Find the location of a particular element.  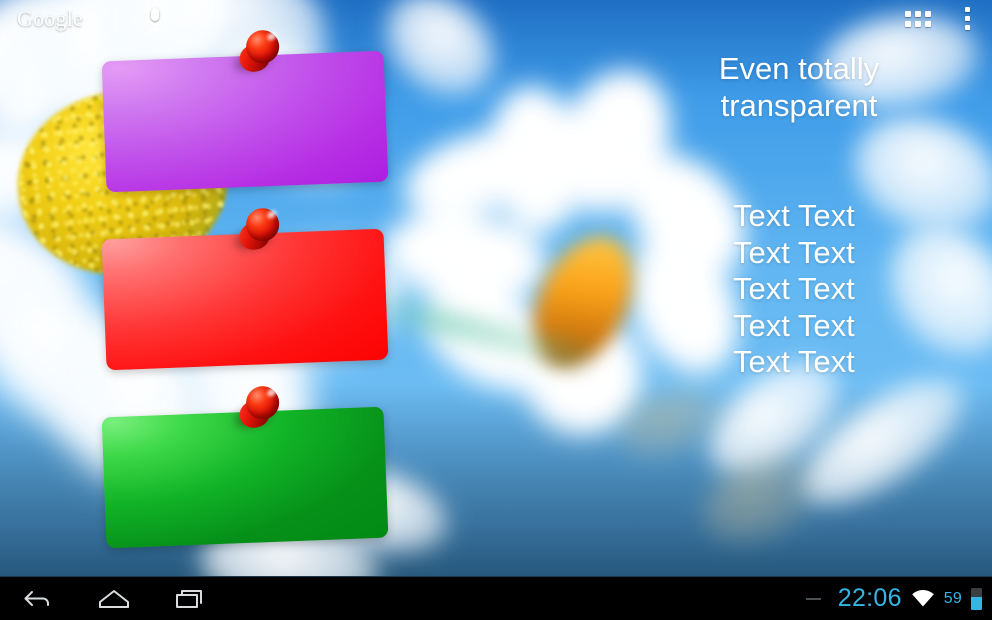

top-status-bar: Google is located at coordinates (496, 18).